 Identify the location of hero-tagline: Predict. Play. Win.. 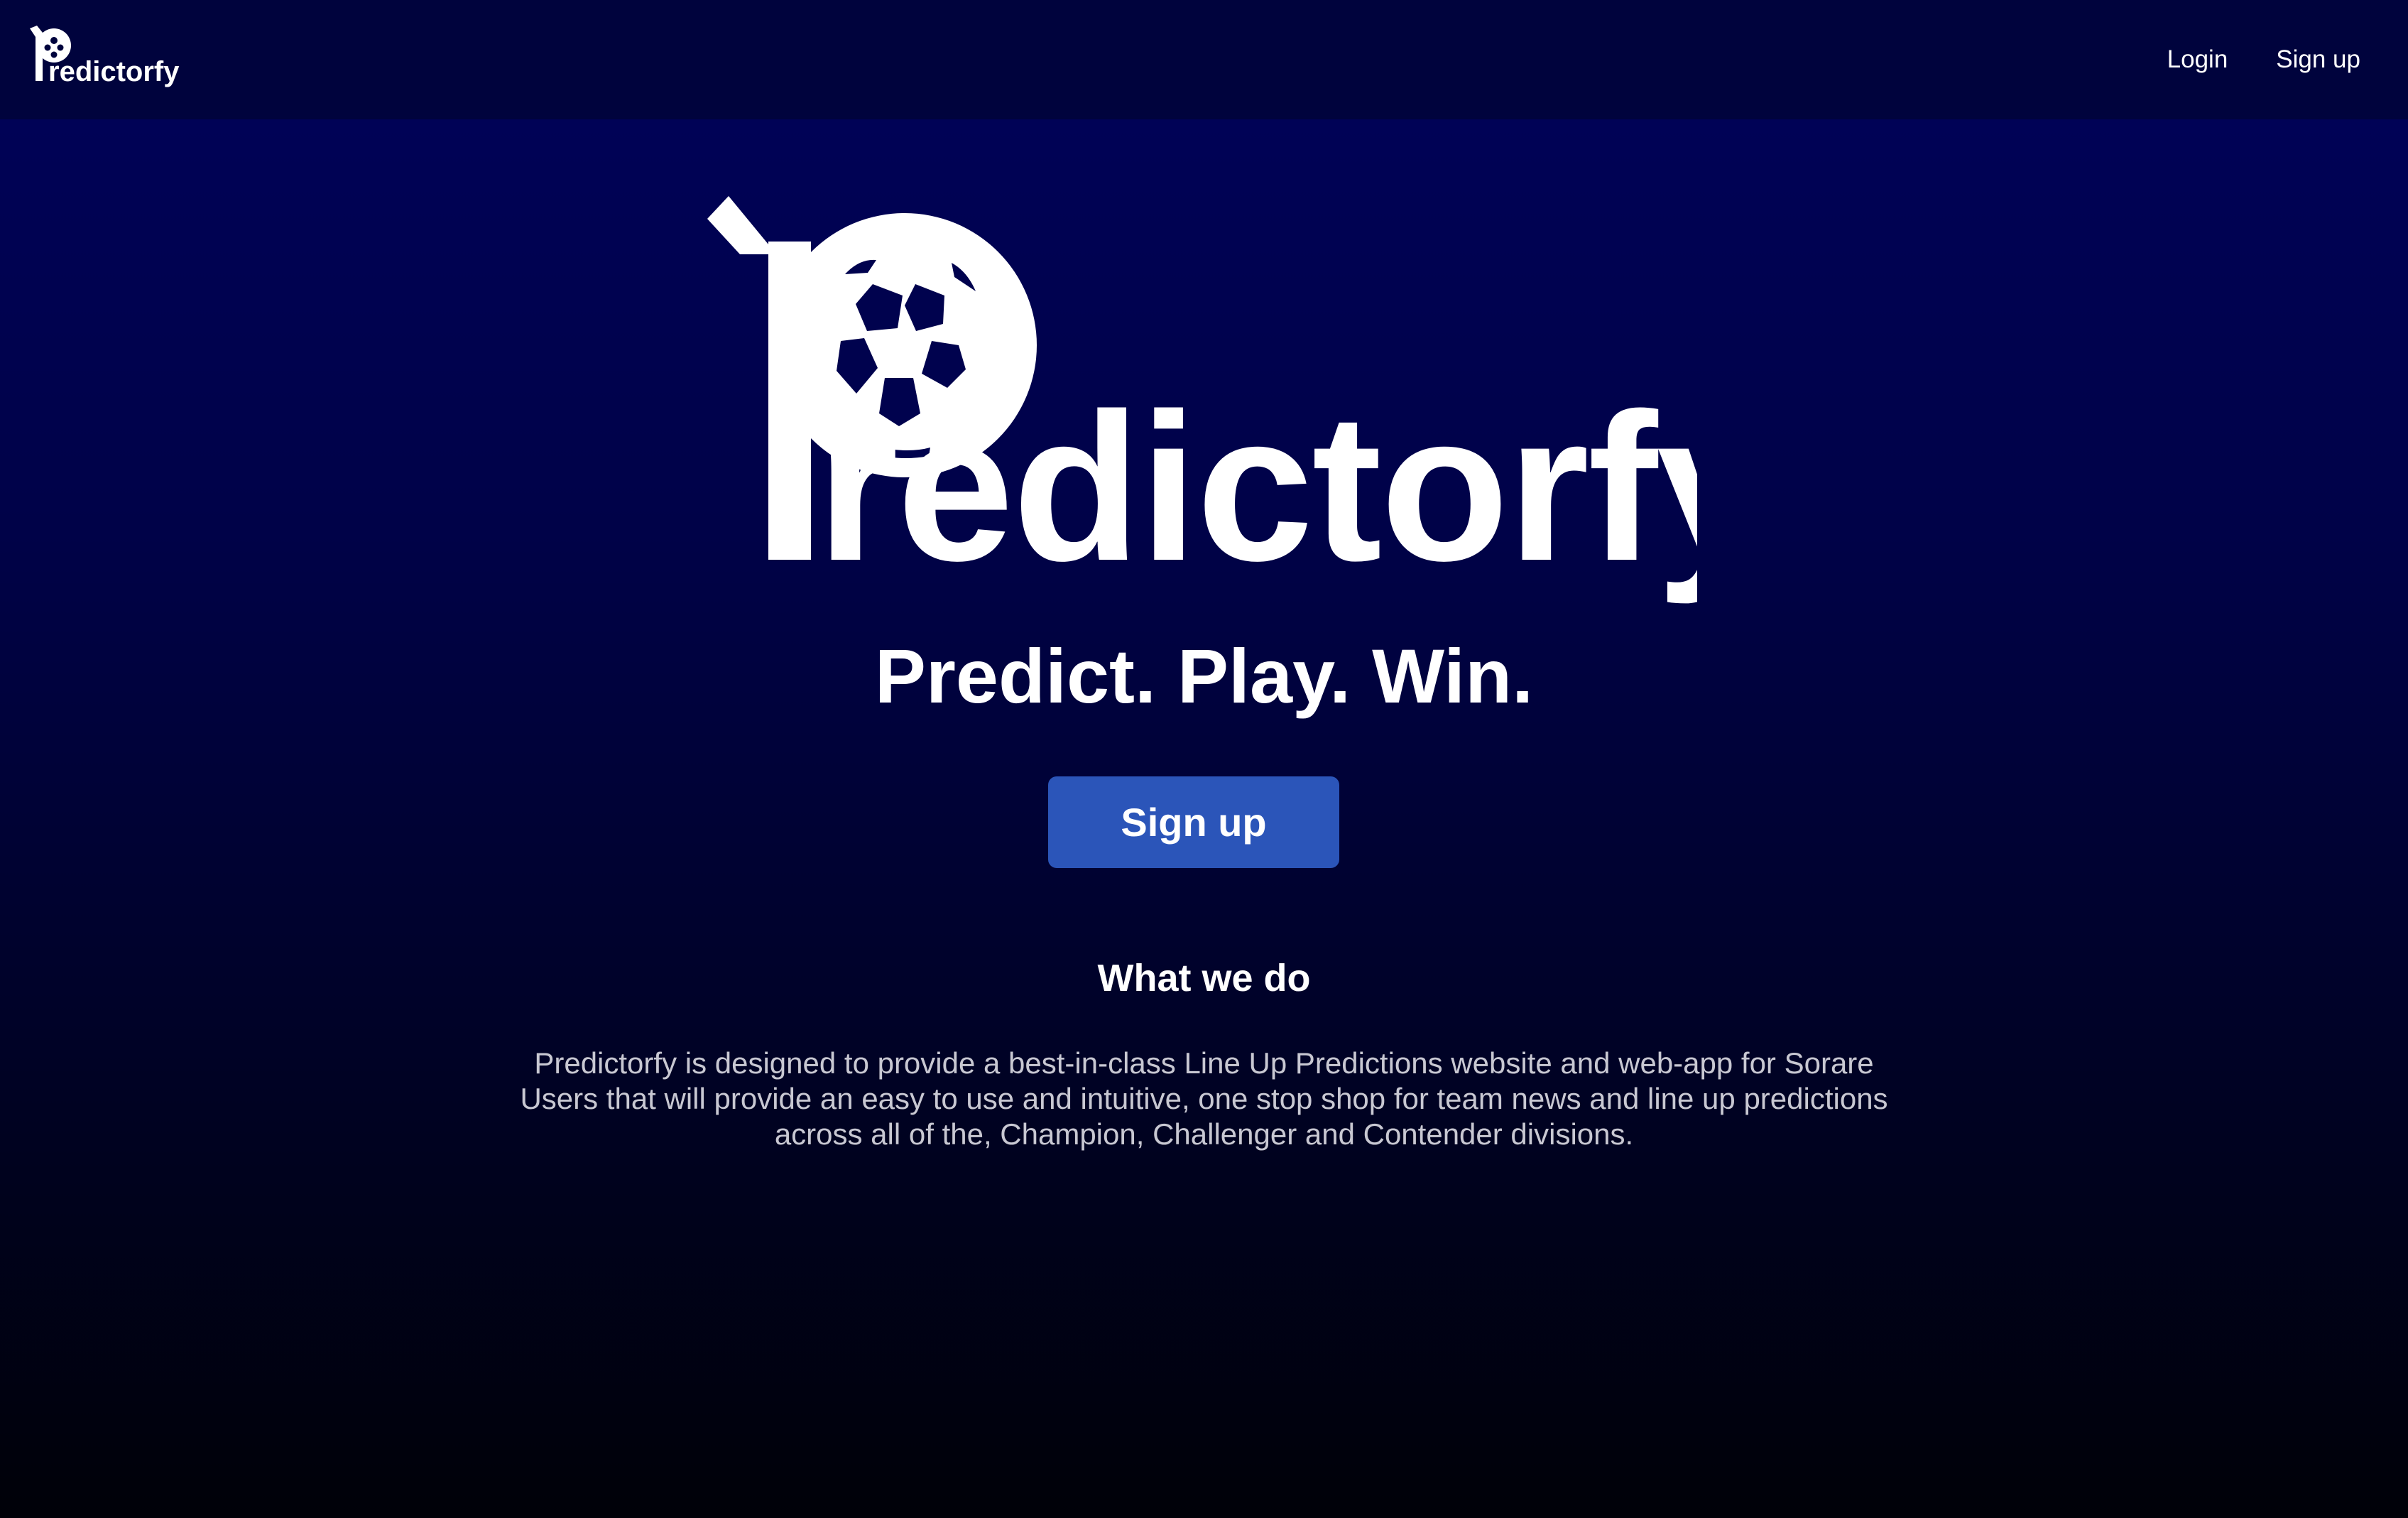
(1204, 676).